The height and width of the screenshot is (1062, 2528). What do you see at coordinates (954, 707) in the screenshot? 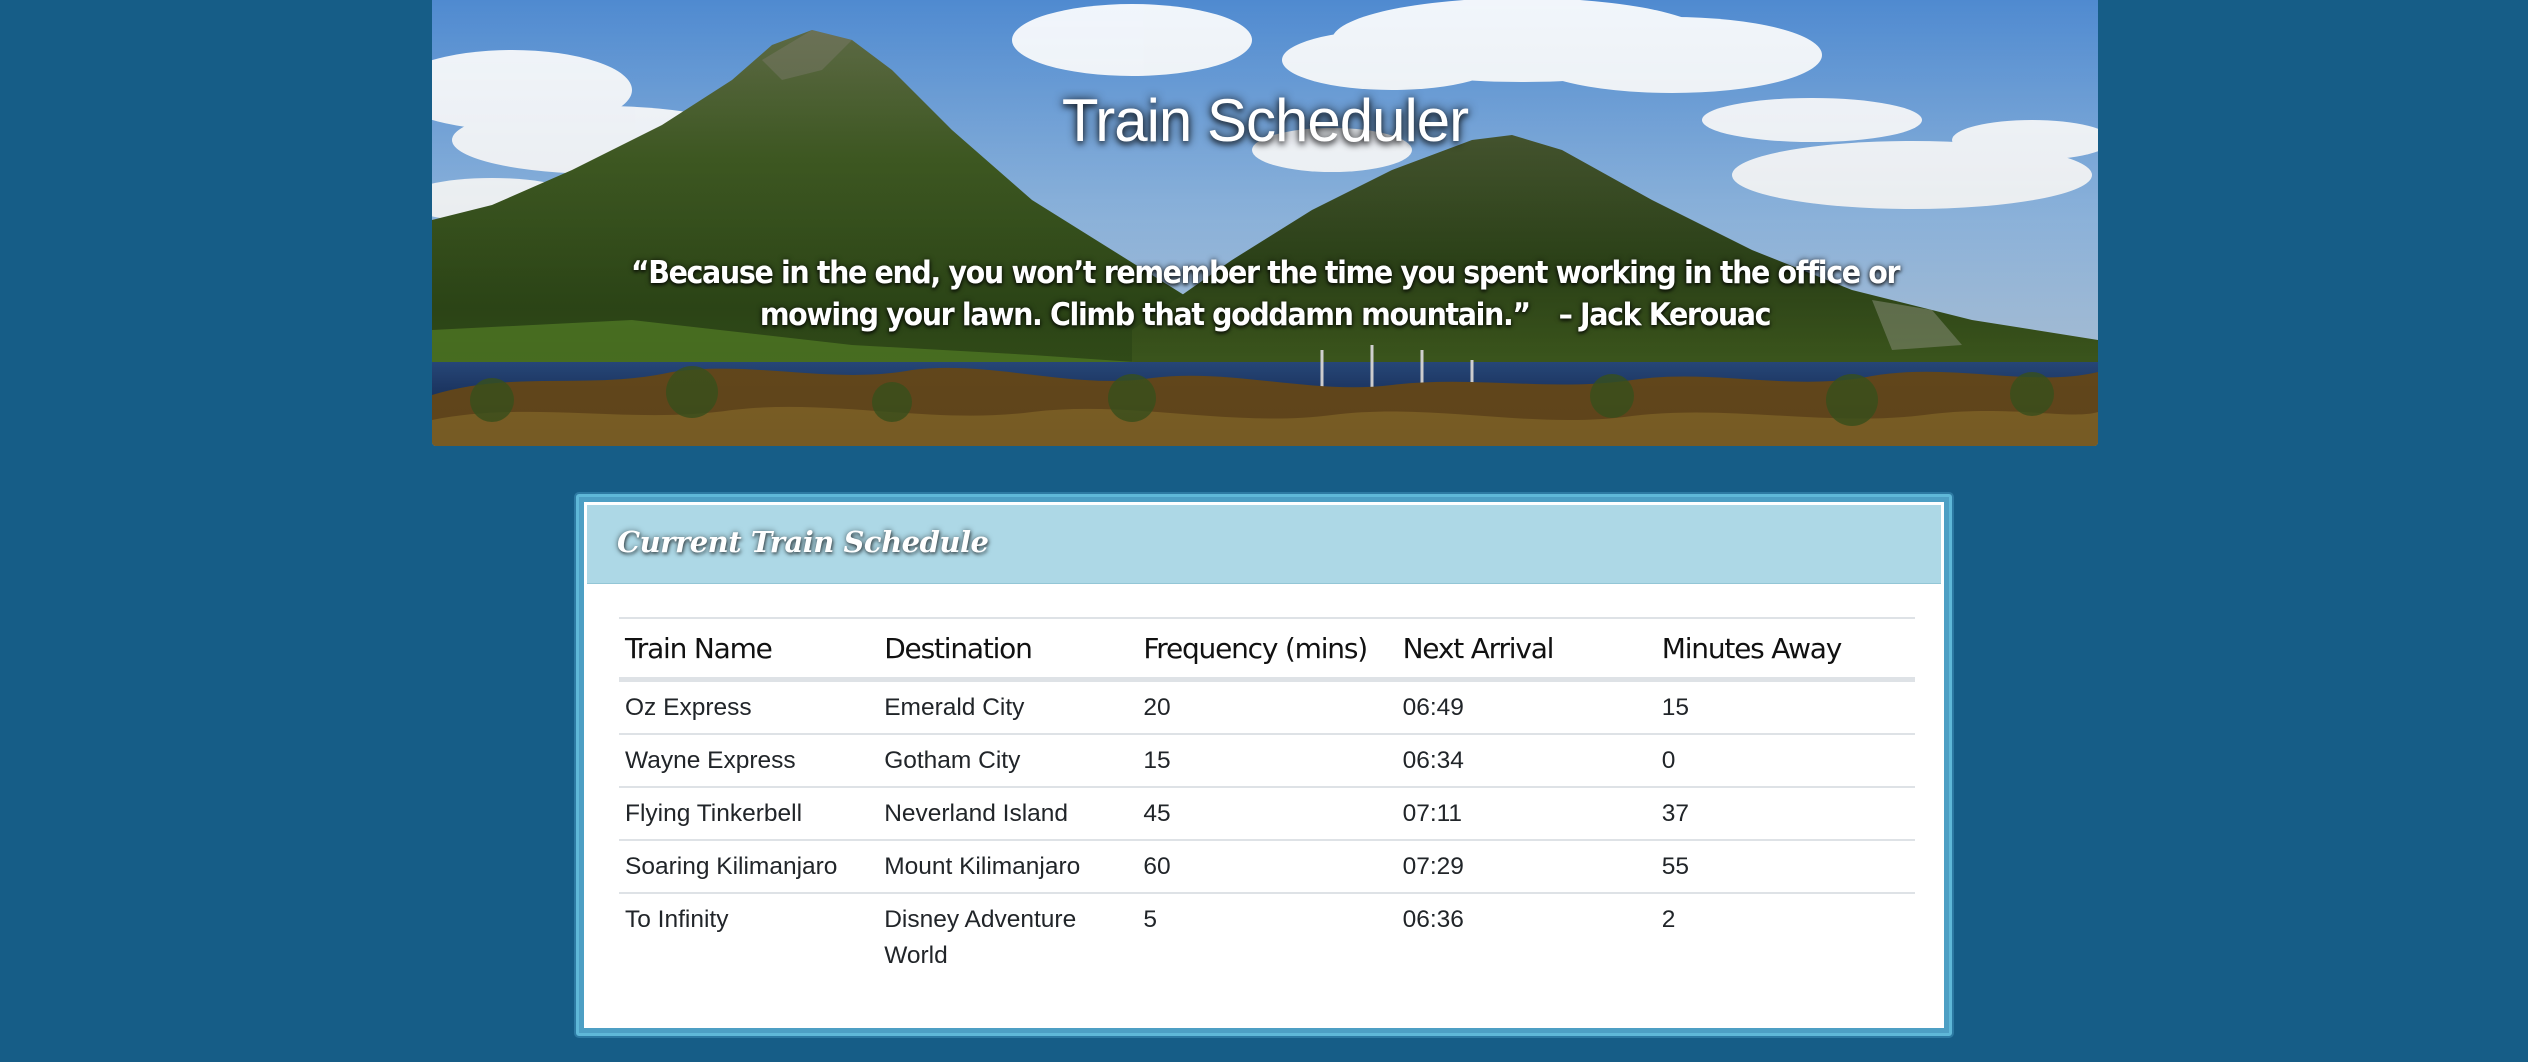
I see `cell-destination: Emerald City` at bounding box center [954, 707].